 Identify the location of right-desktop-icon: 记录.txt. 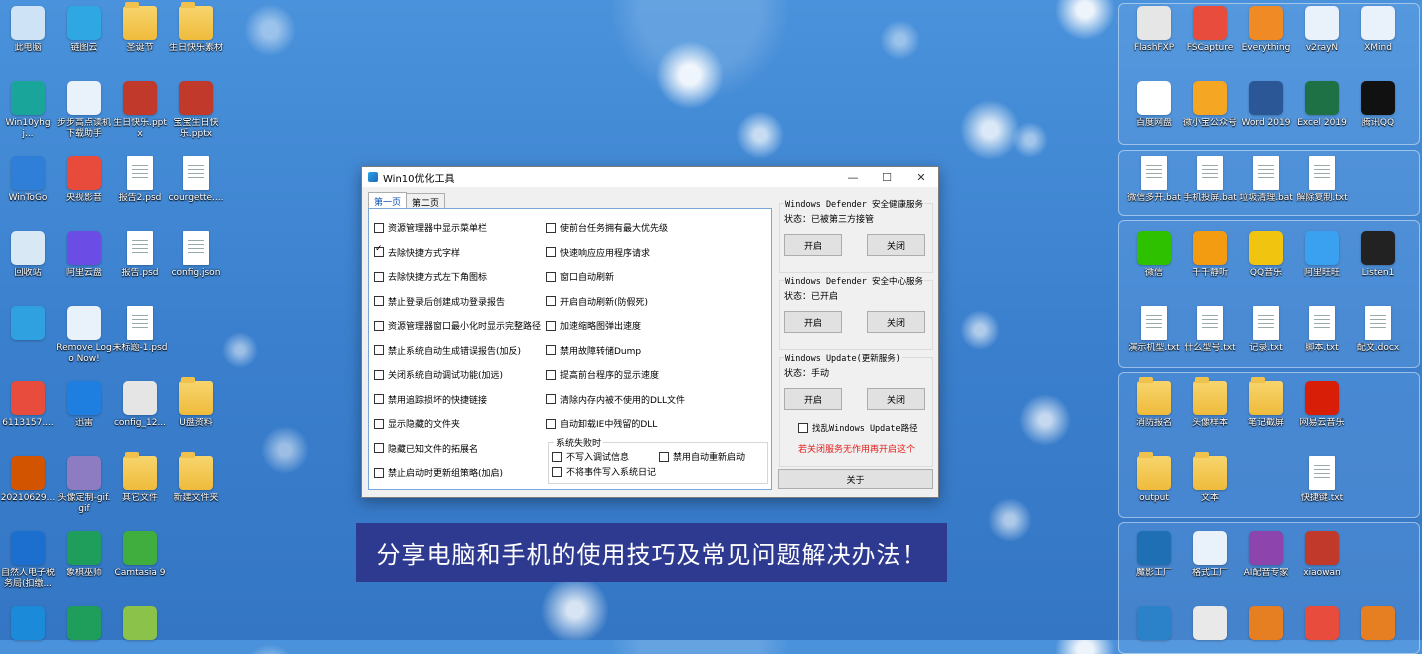
(1266, 330).